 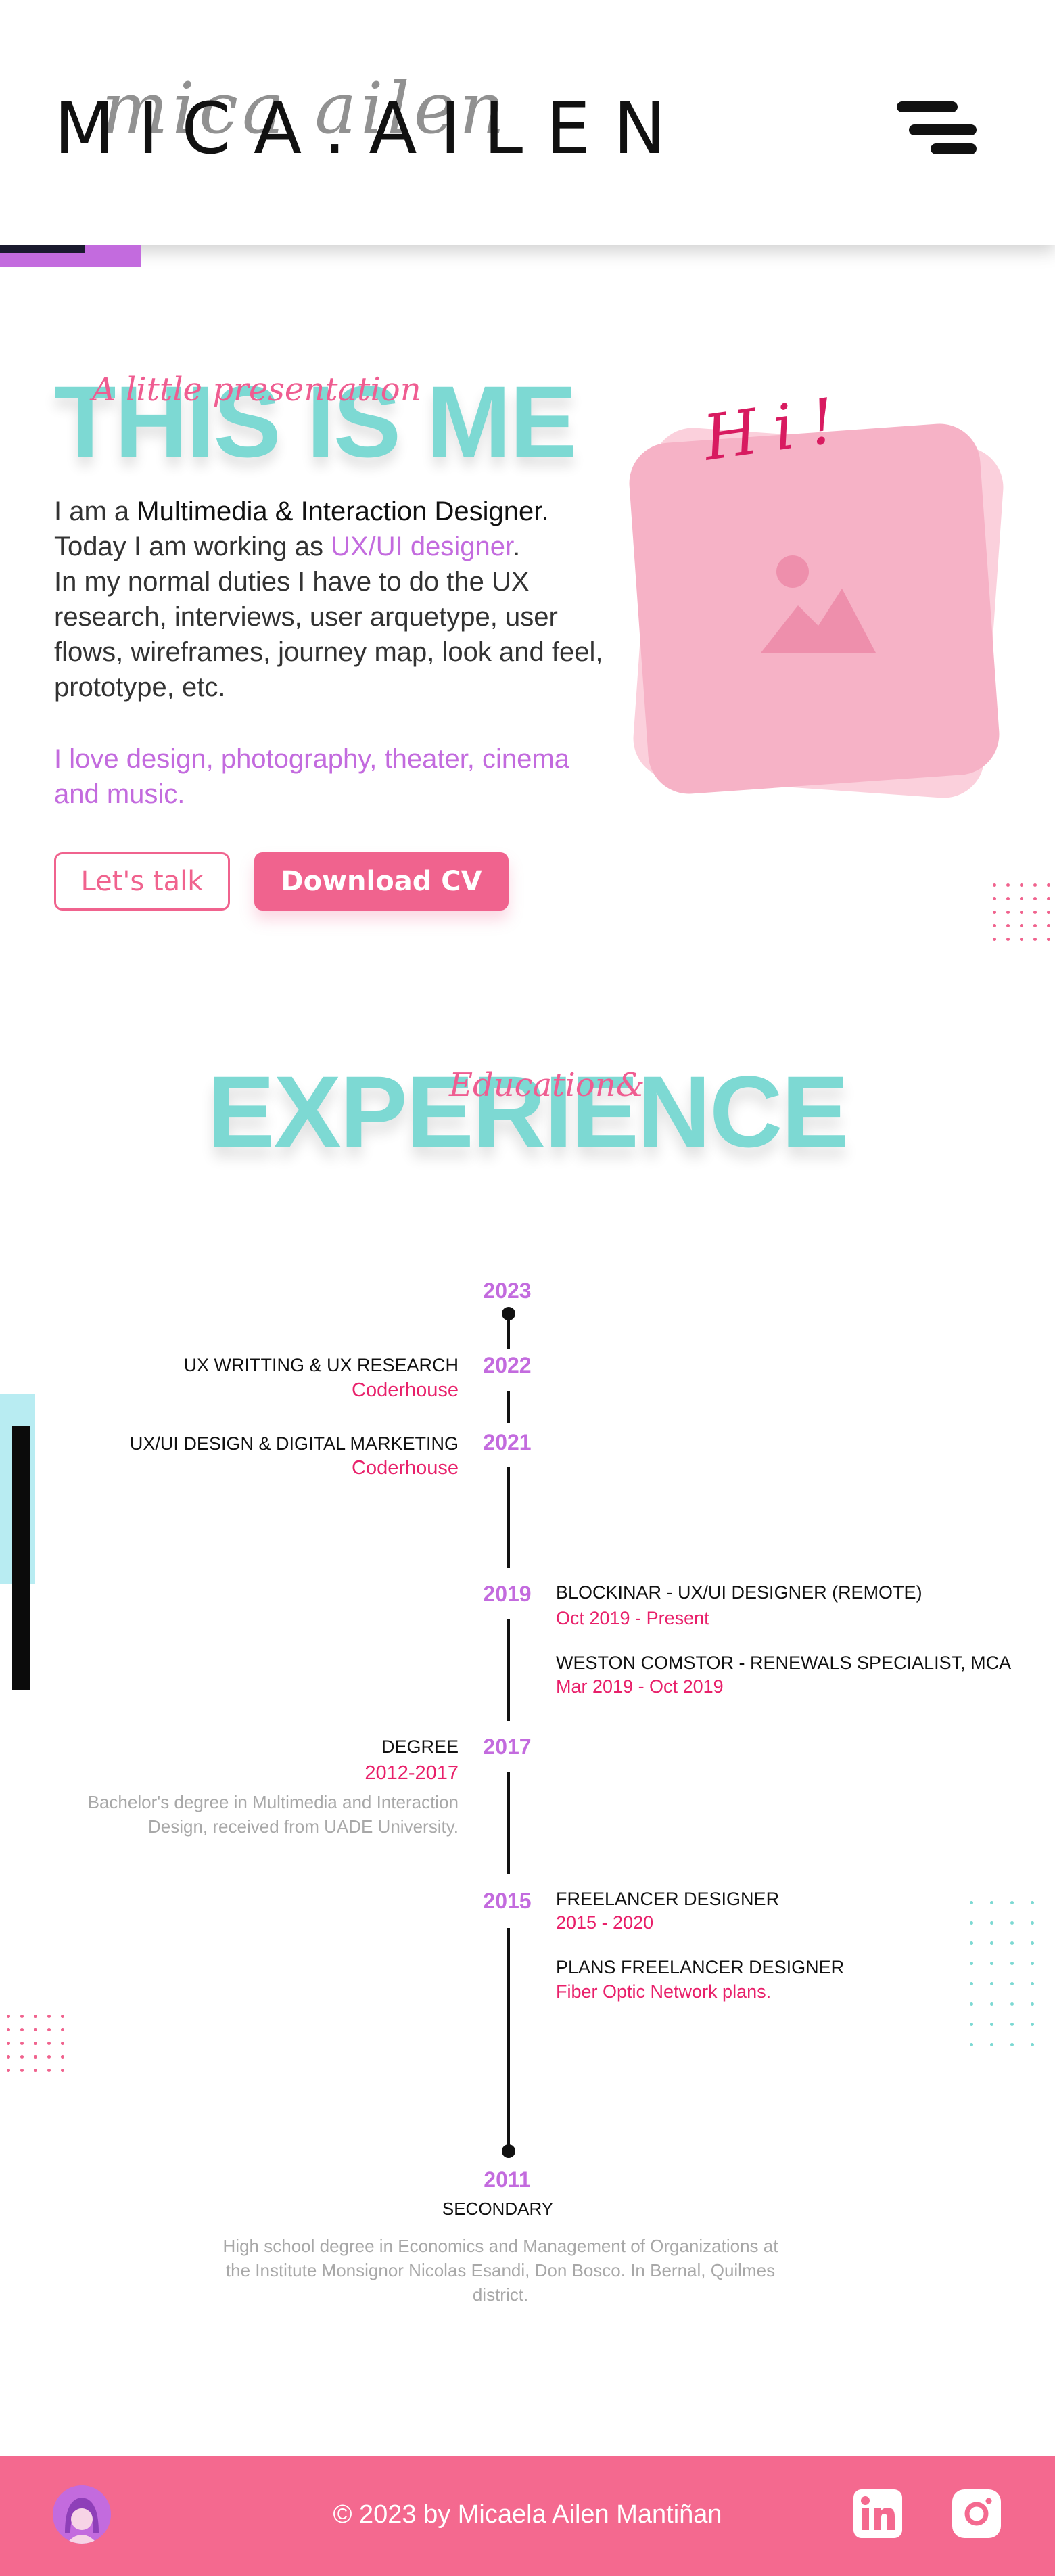 I want to click on uxui-design-school: Coderhouse, so click(x=406, y=1468).